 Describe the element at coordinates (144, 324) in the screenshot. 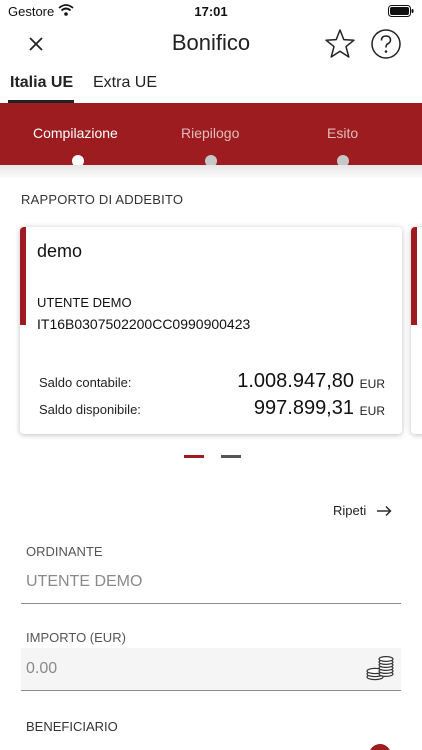

I see `account-iban: IT16B0307502200CC0990900423` at that location.